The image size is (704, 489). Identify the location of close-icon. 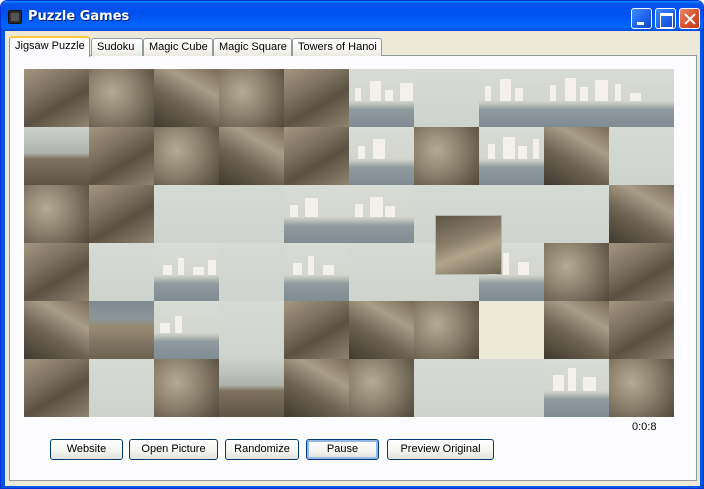
(689, 18).